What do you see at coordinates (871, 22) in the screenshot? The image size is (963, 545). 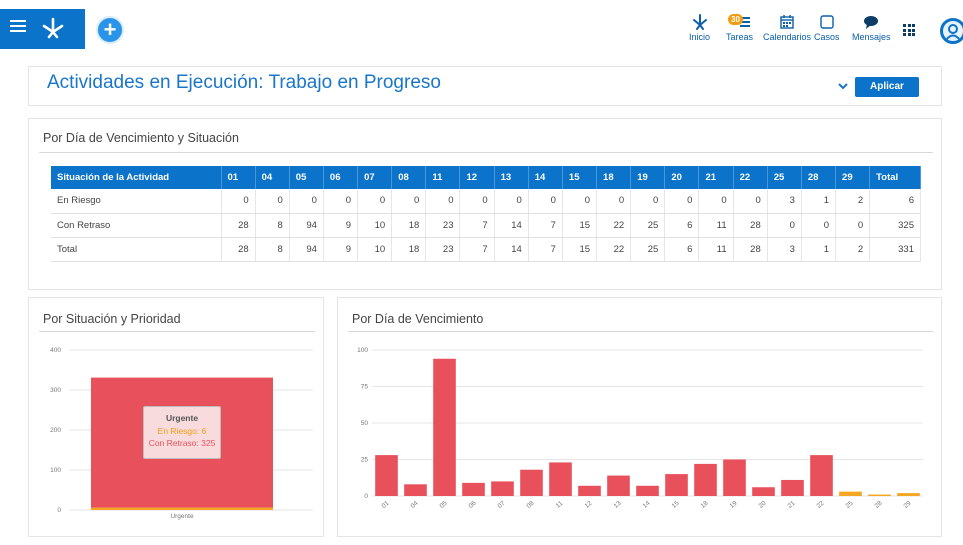 I see `messages-icon` at bounding box center [871, 22].